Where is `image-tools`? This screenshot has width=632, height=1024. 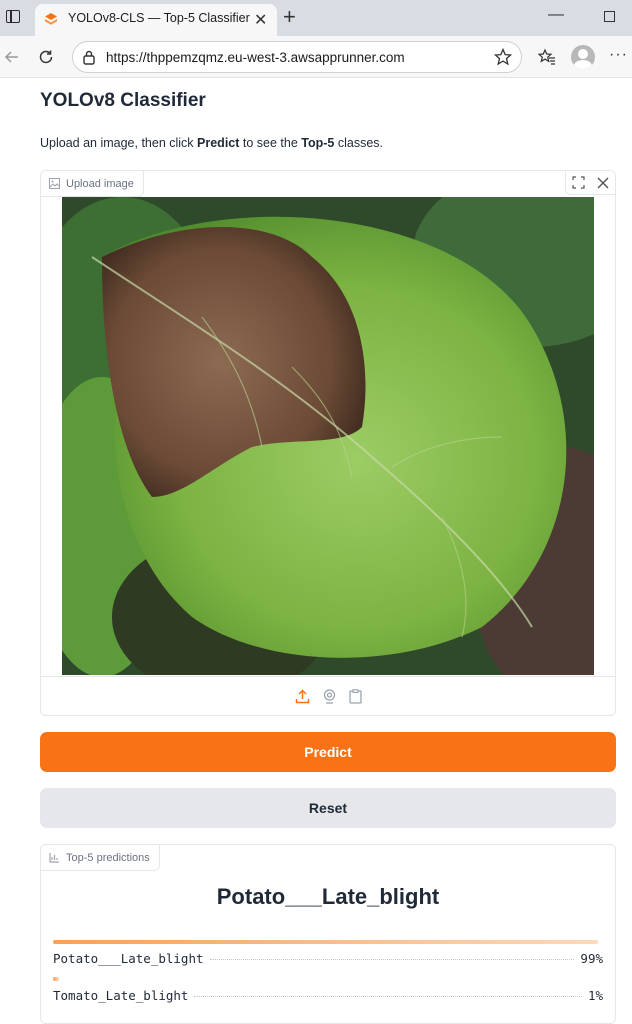
image-tools is located at coordinates (590, 183).